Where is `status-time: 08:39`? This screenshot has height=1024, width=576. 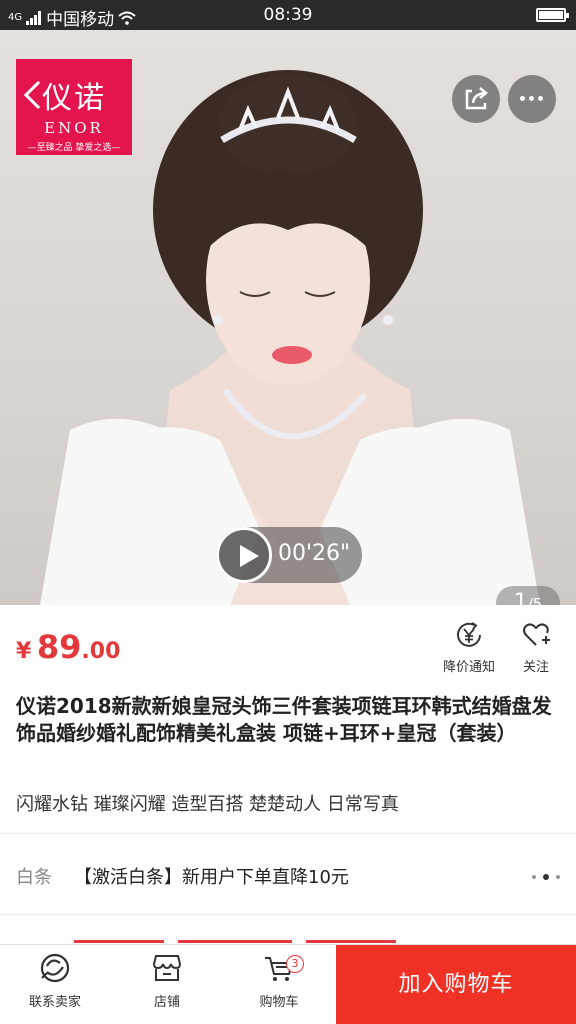
status-time: 08:39 is located at coordinates (288, 15).